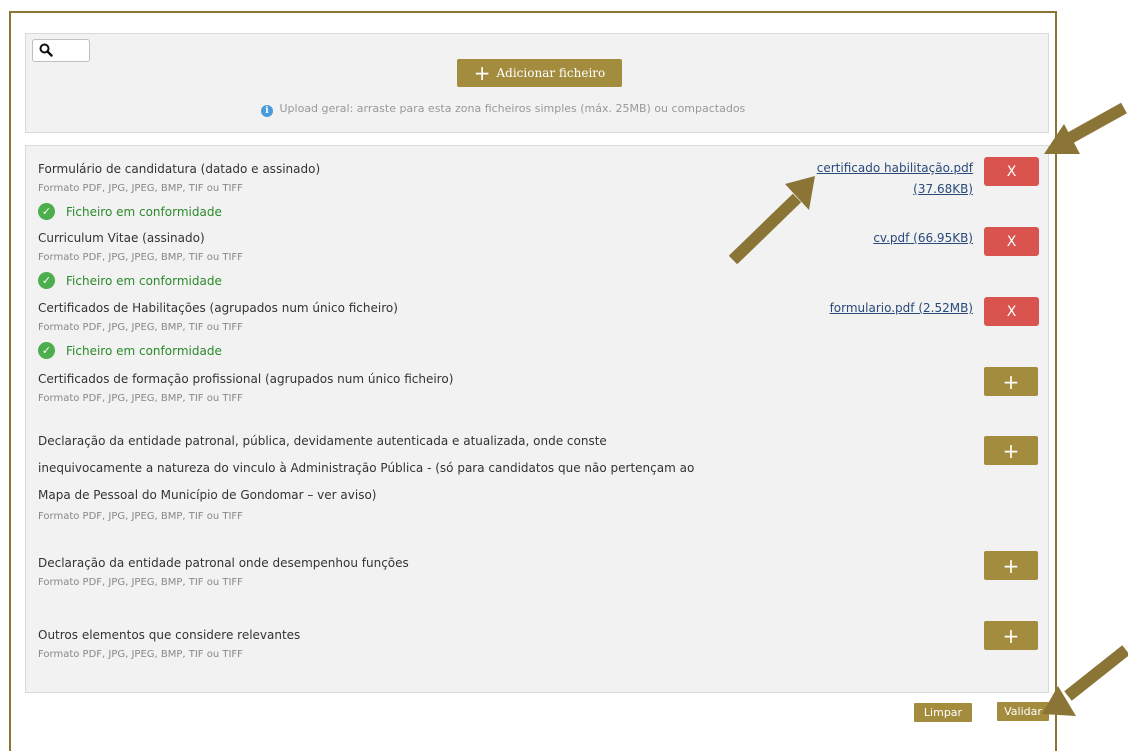 The height and width of the screenshot is (751, 1128). I want to click on clear-button: Limpar, so click(943, 712).